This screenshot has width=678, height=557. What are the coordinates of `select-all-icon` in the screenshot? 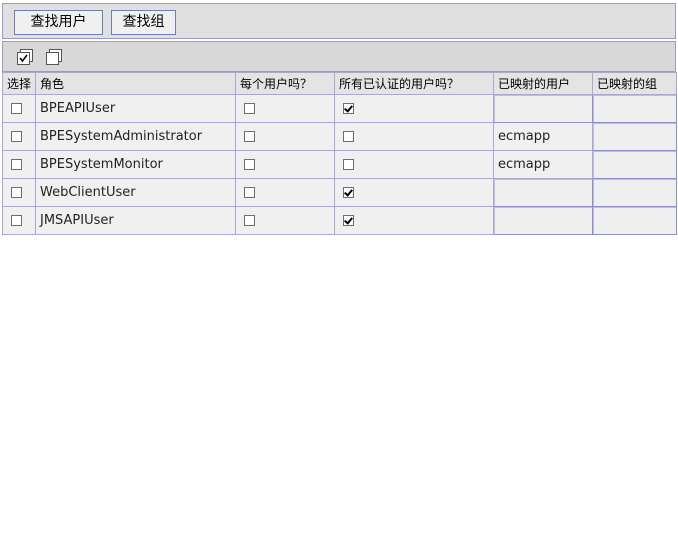 It's located at (25, 57).